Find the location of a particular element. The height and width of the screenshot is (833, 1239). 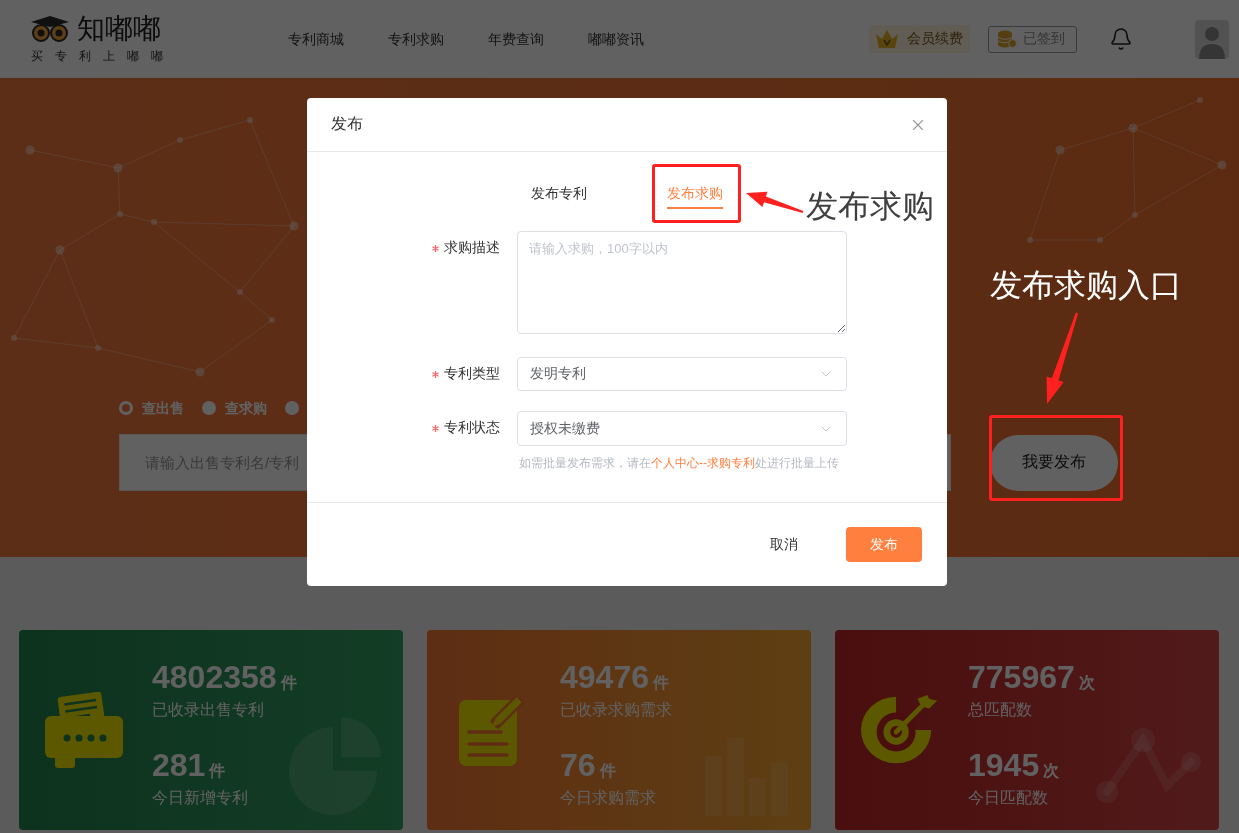

select-field: 授权未缴费 is located at coordinates (682, 428).